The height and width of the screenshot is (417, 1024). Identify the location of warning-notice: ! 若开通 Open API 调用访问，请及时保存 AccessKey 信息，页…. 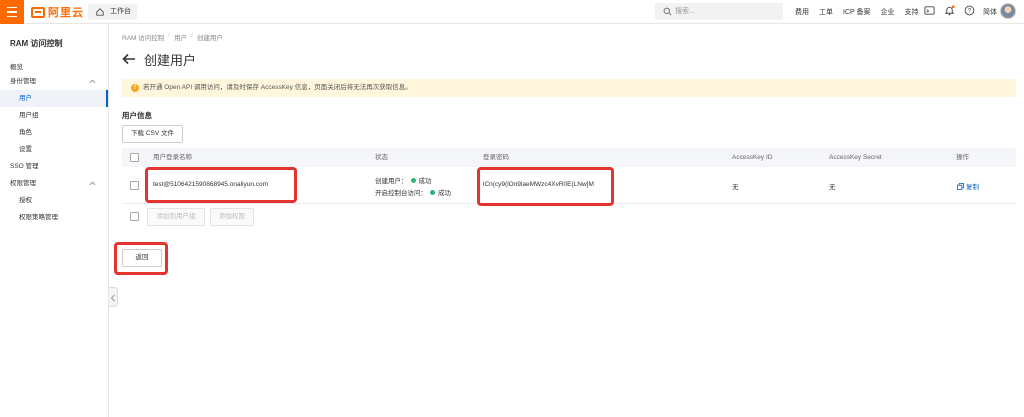
(569, 88).